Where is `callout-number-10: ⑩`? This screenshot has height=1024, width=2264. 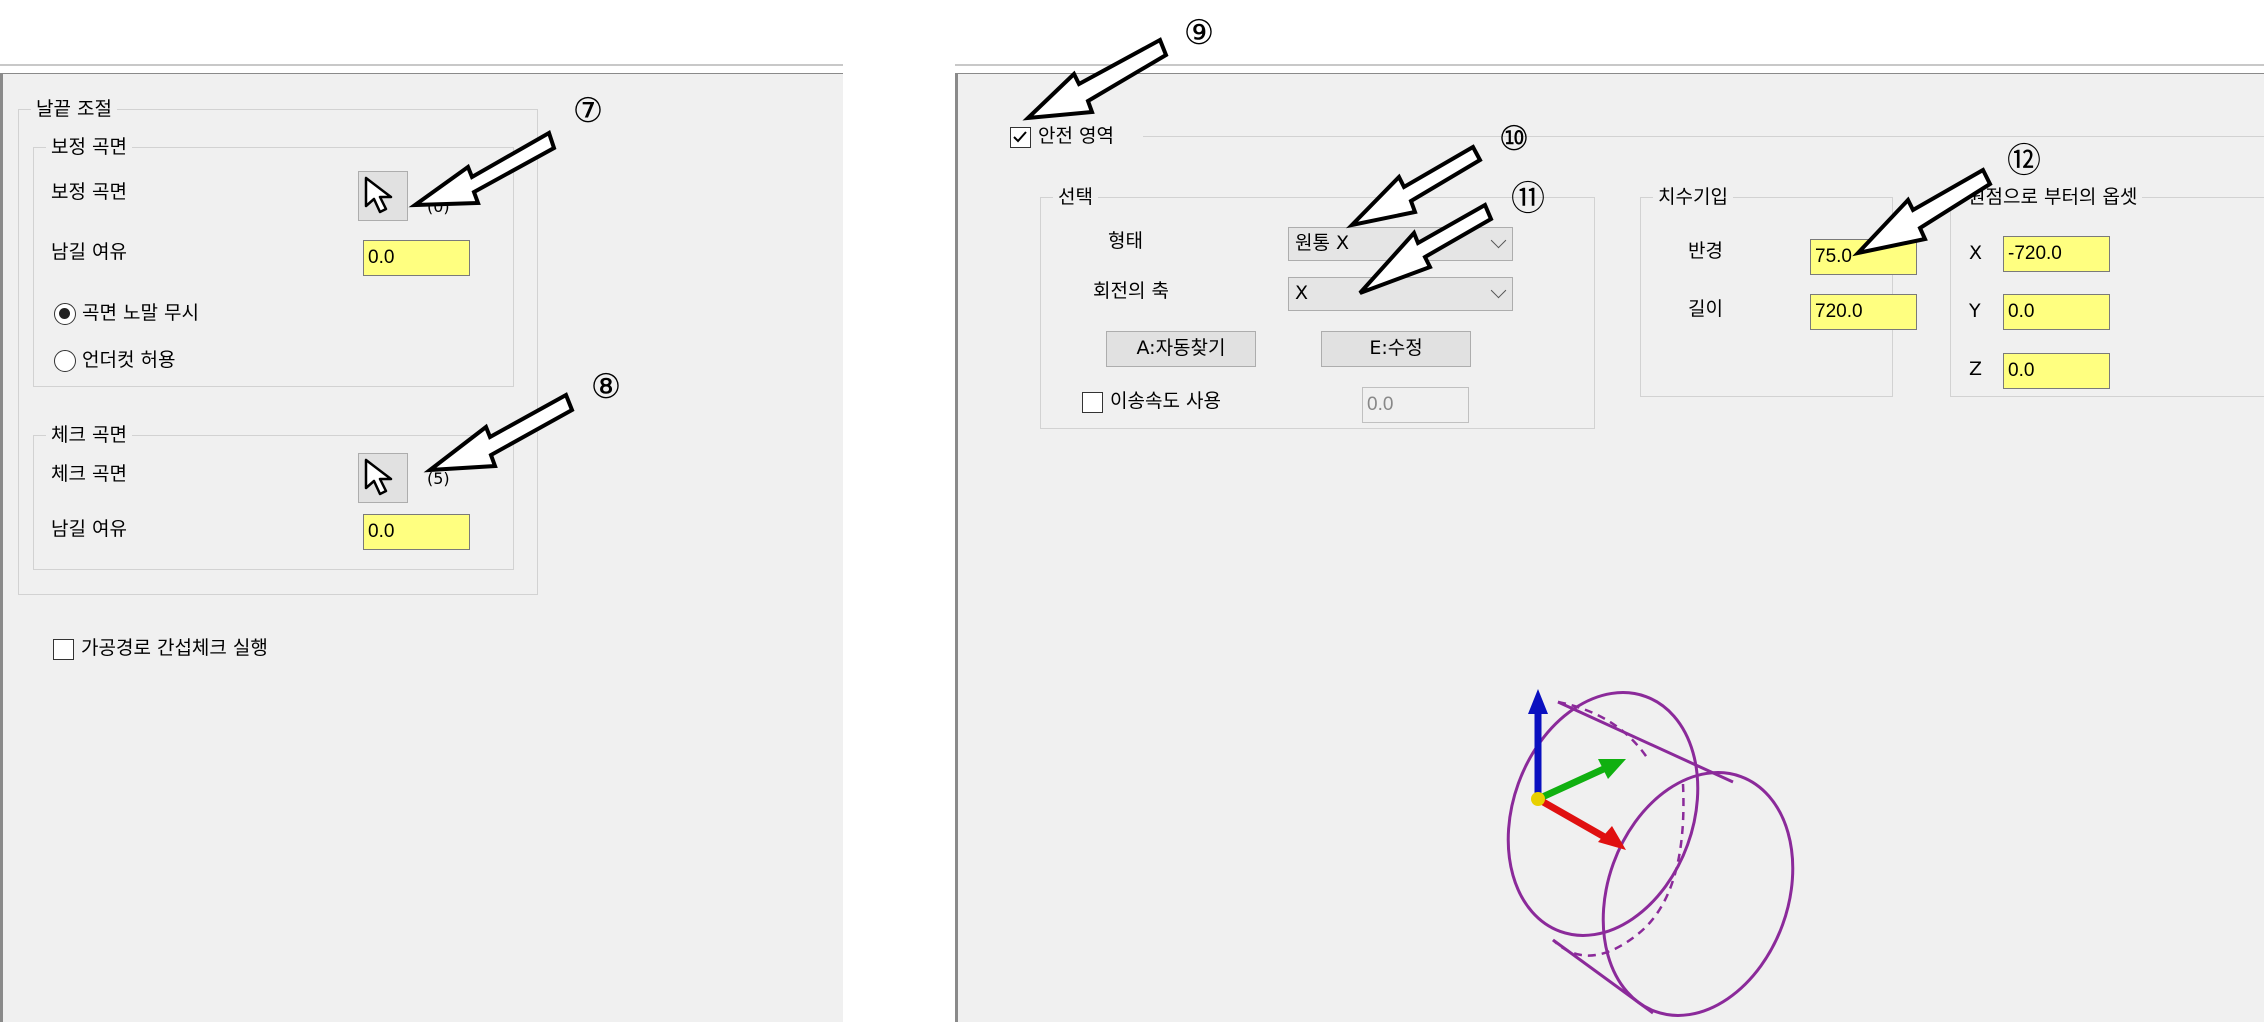 callout-number-10: ⑩ is located at coordinates (1514, 139).